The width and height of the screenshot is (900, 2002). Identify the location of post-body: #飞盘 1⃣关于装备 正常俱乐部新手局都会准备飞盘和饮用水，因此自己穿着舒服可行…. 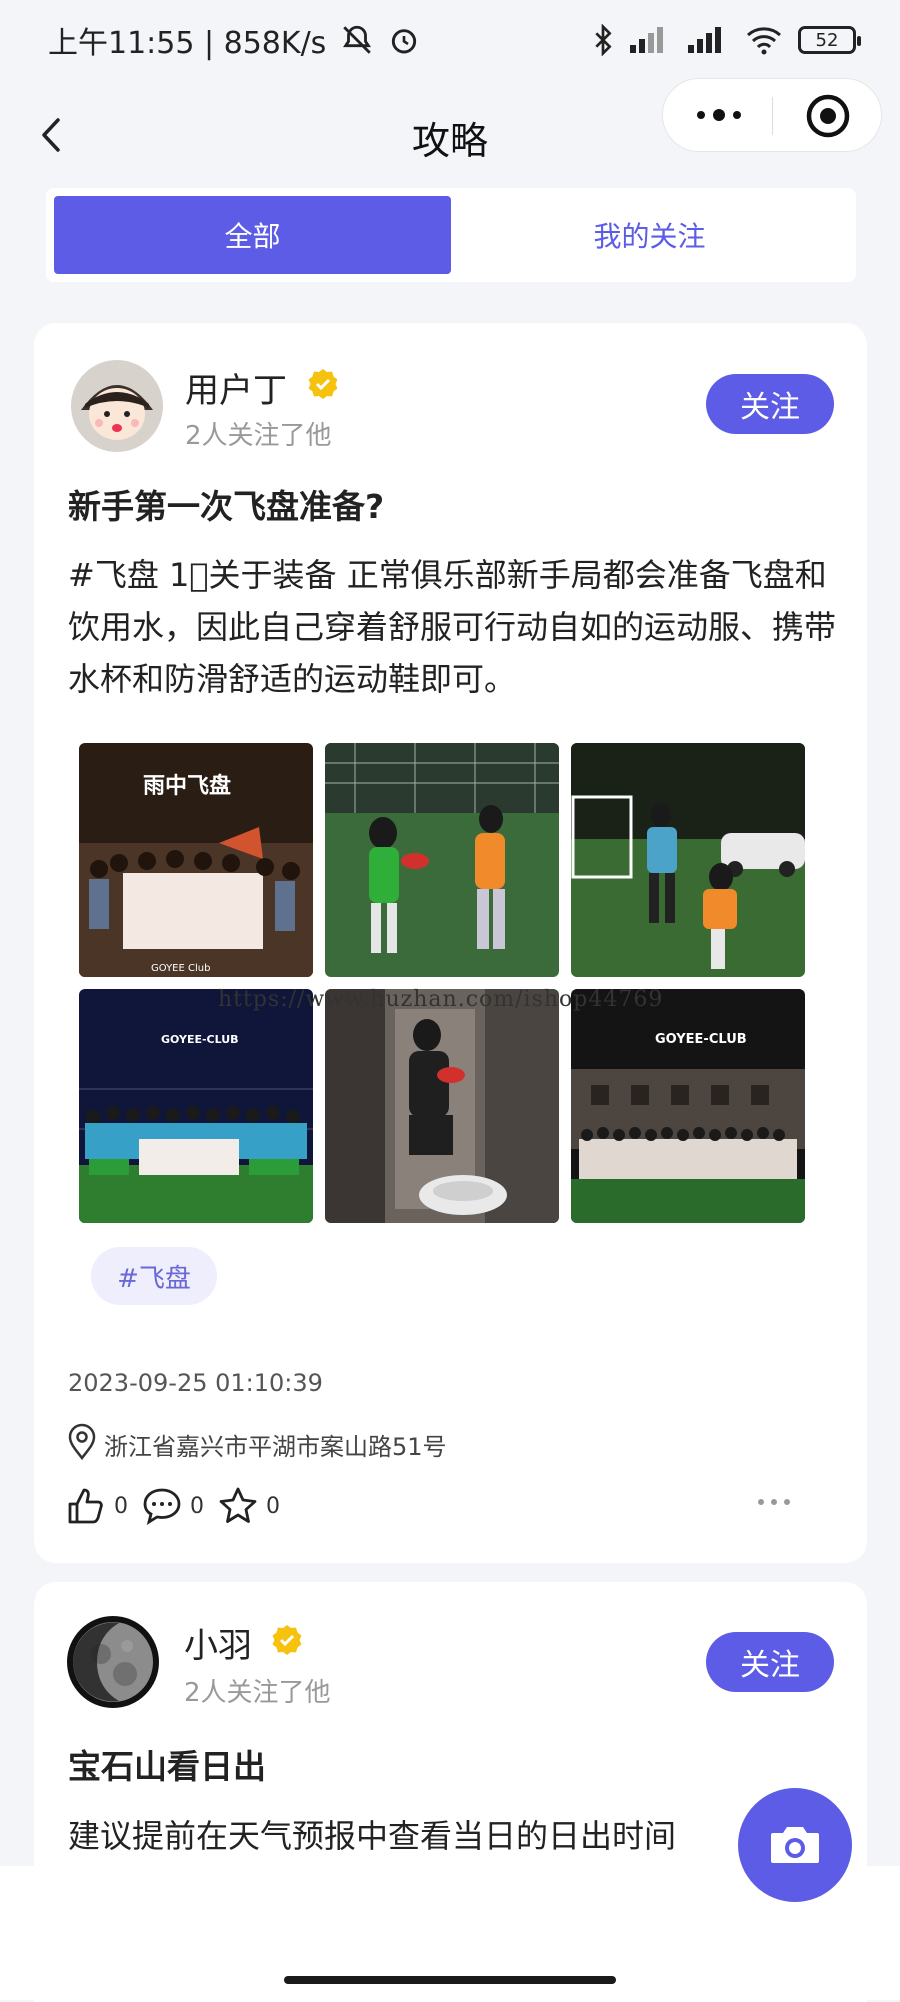
(453, 627).